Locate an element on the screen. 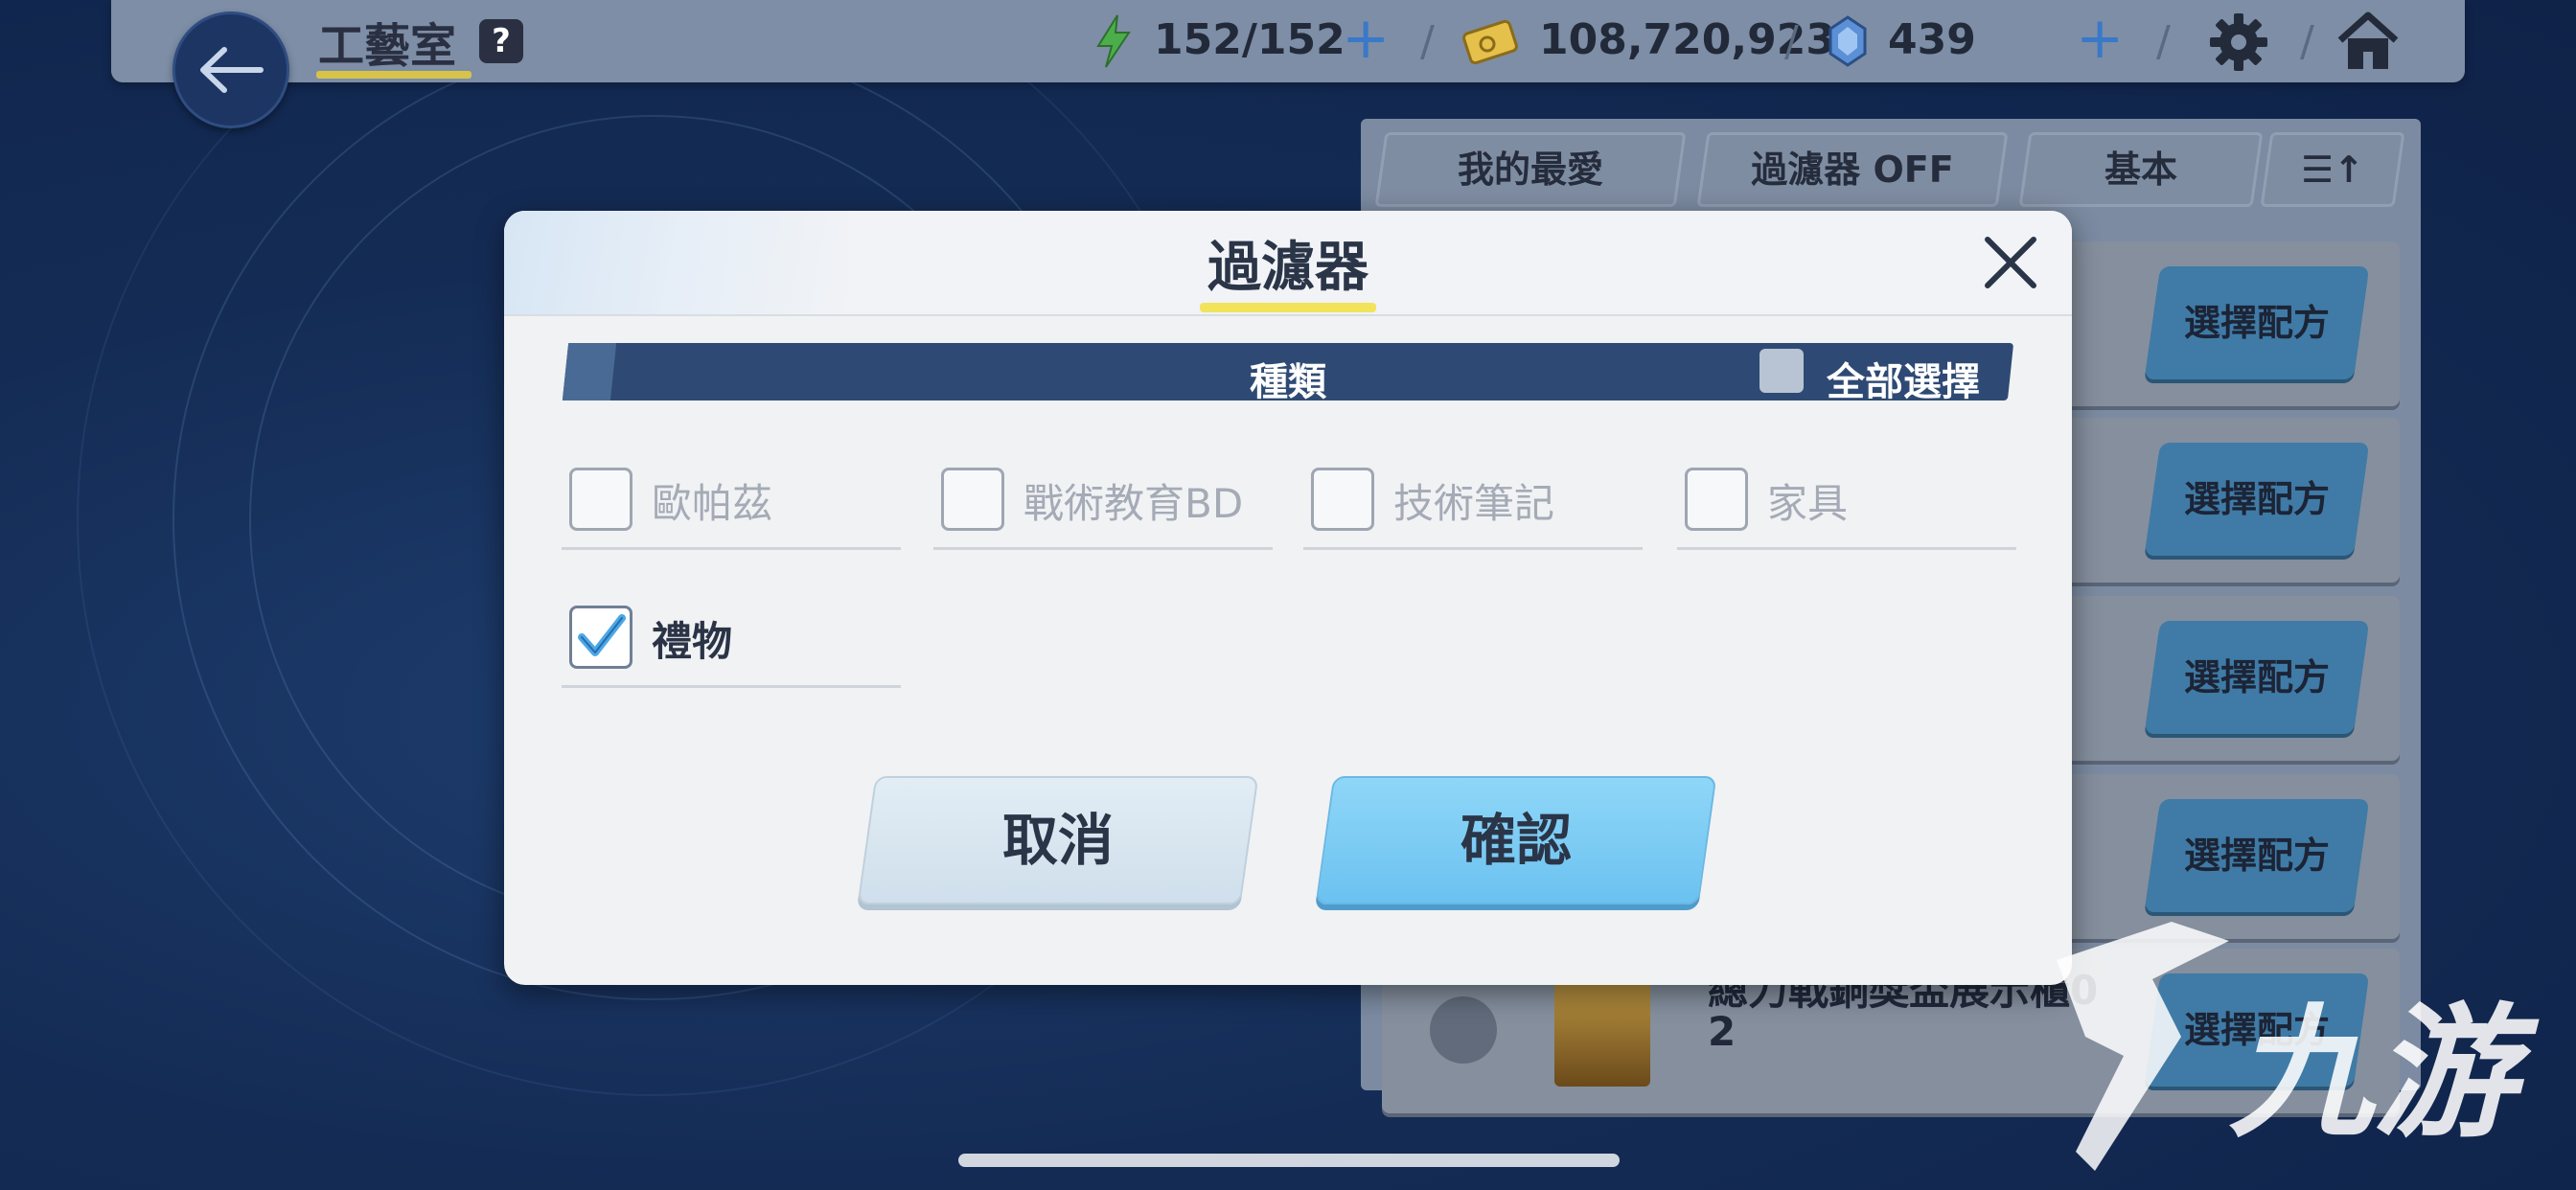 This screenshot has height=1190, width=2576. close-icon is located at coordinates (2011, 263).